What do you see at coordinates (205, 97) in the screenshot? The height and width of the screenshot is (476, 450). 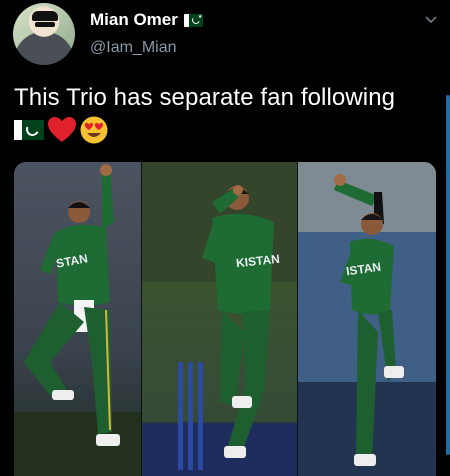 I see `tweet-text: This Trio has separate fan following` at bounding box center [205, 97].